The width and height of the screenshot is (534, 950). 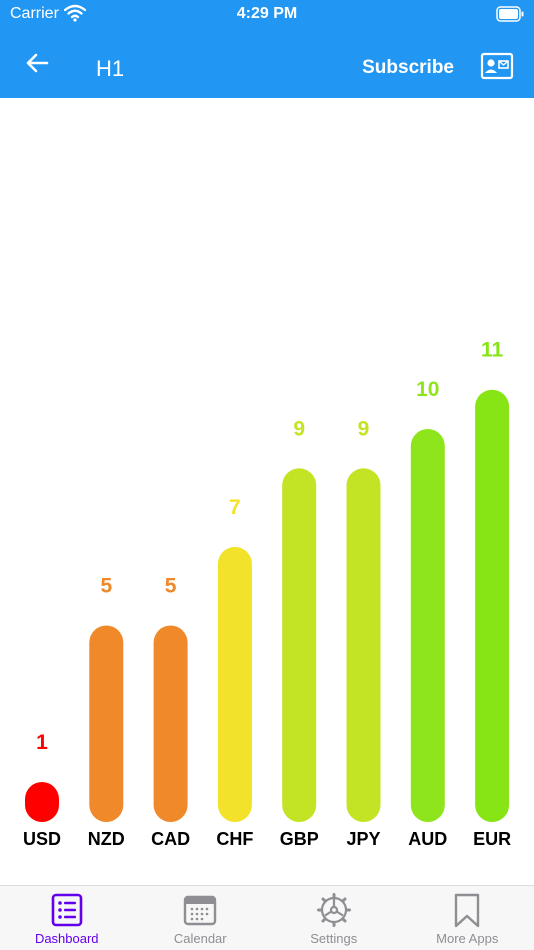 I want to click on bar-aud, so click(x=427, y=625).